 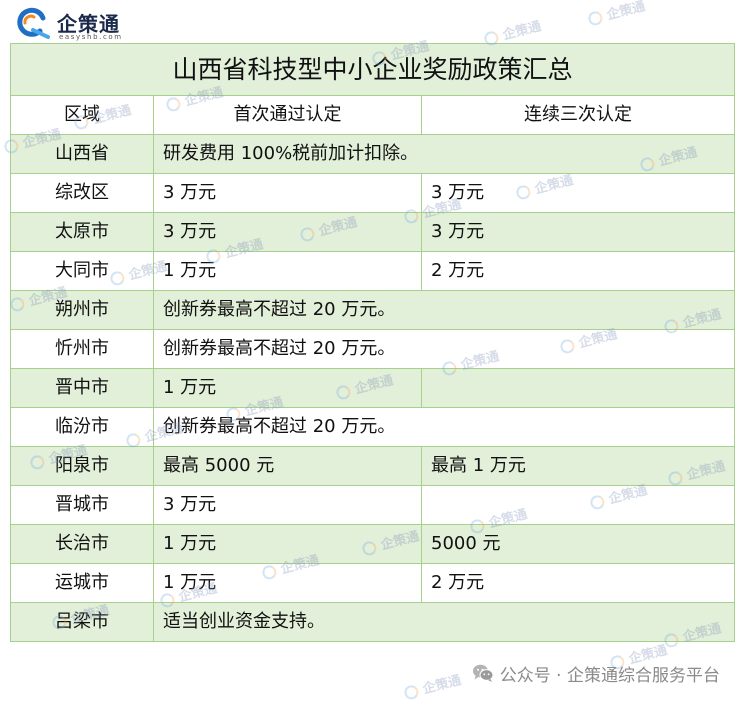 I want to click on merged-policy-cell: 适当创业资金支持。, so click(x=444, y=622).